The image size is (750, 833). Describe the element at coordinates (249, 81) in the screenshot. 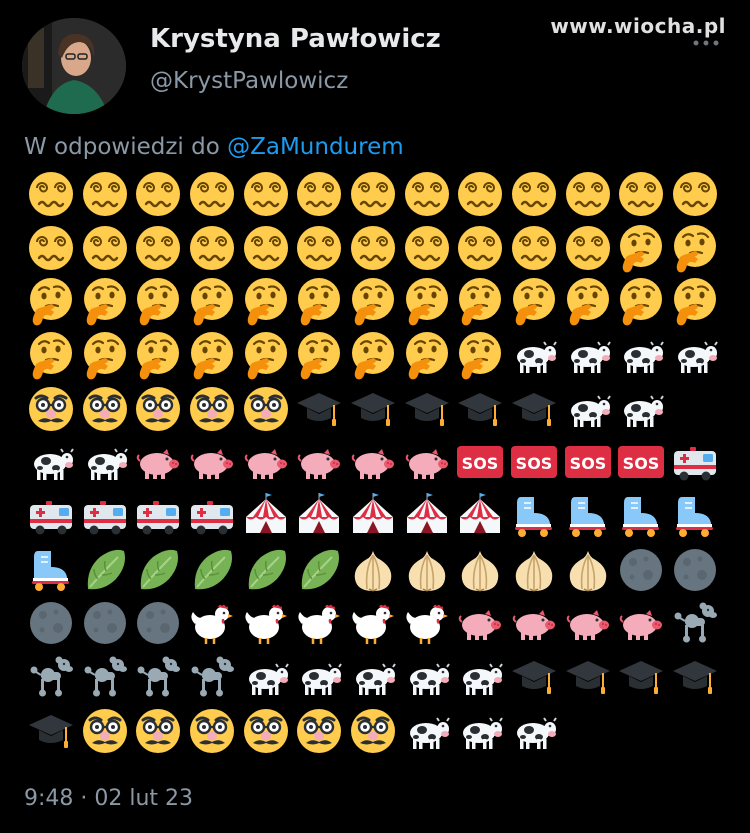

I see `author-handle: @KrystPawlowicz` at that location.